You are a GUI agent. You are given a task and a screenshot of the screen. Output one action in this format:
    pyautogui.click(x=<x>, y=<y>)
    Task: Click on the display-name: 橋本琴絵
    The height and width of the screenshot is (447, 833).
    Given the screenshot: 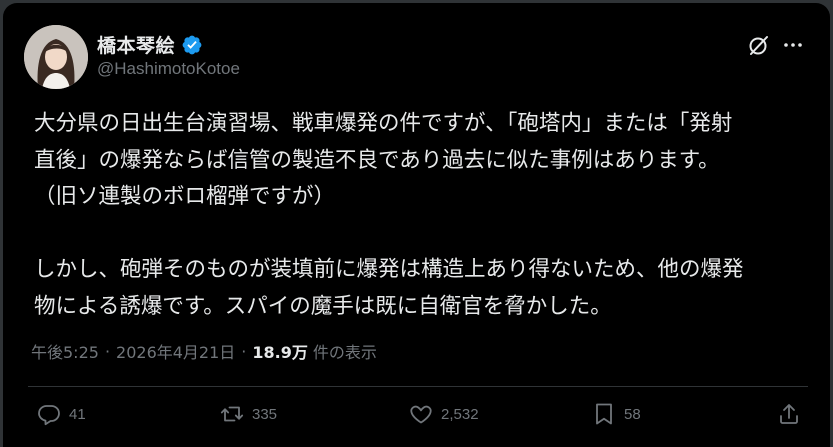 What is the action you would take?
    pyautogui.click(x=136, y=44)
    